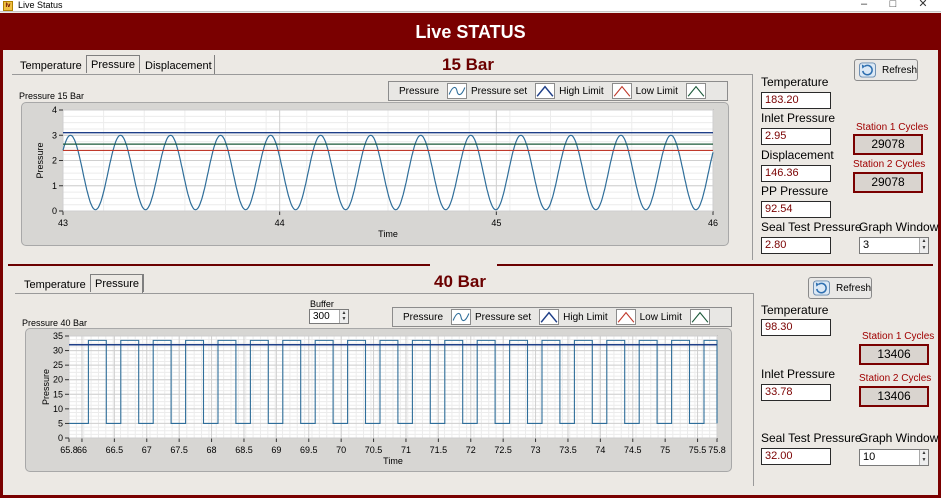 Image resolution: width=941 pixels, height=498 pixels. I want to click on x-tick-label: 74.5, so click(633, 450).